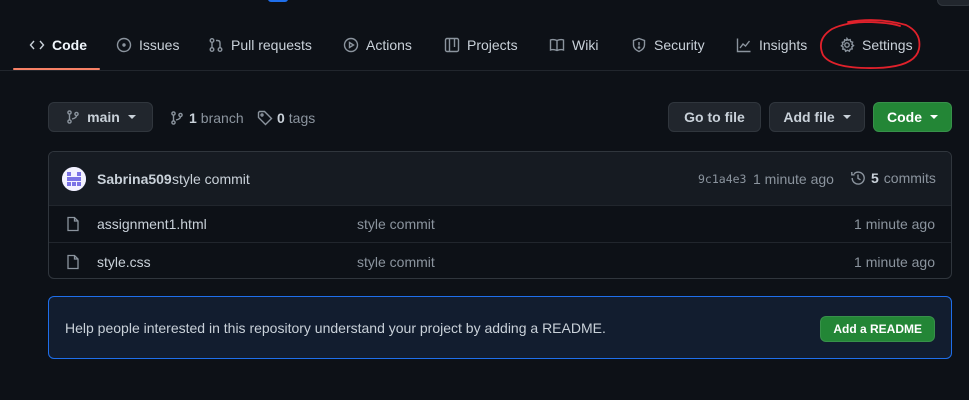 The height and width of the screenshot is (400, 969). What do you see at coordinates (286, 118) in the screenshot?
I see `tags-link: 0 tags` at bounding box center [286, 118].